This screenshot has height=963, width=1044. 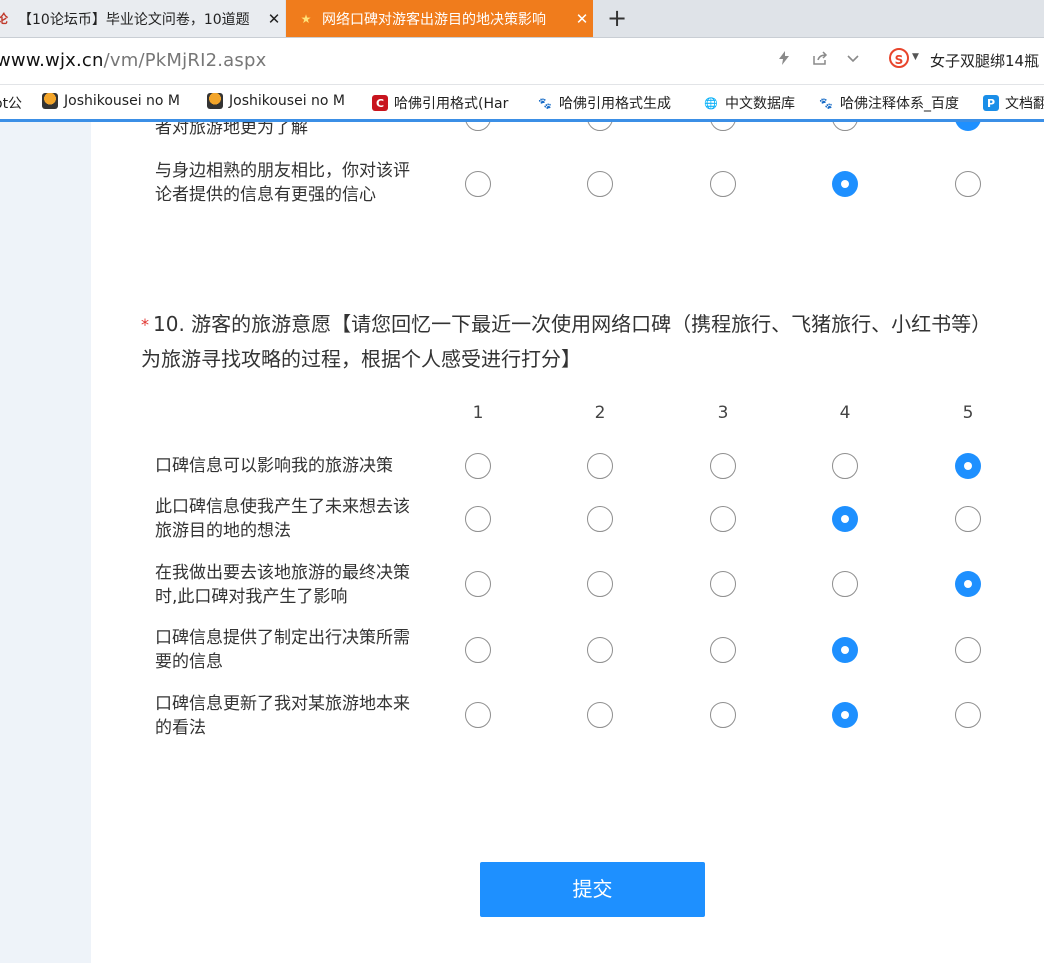 What do you see at coordinates (820, 60) in the screenshot?
I see `share-icon` at bounding box center [820, 60].